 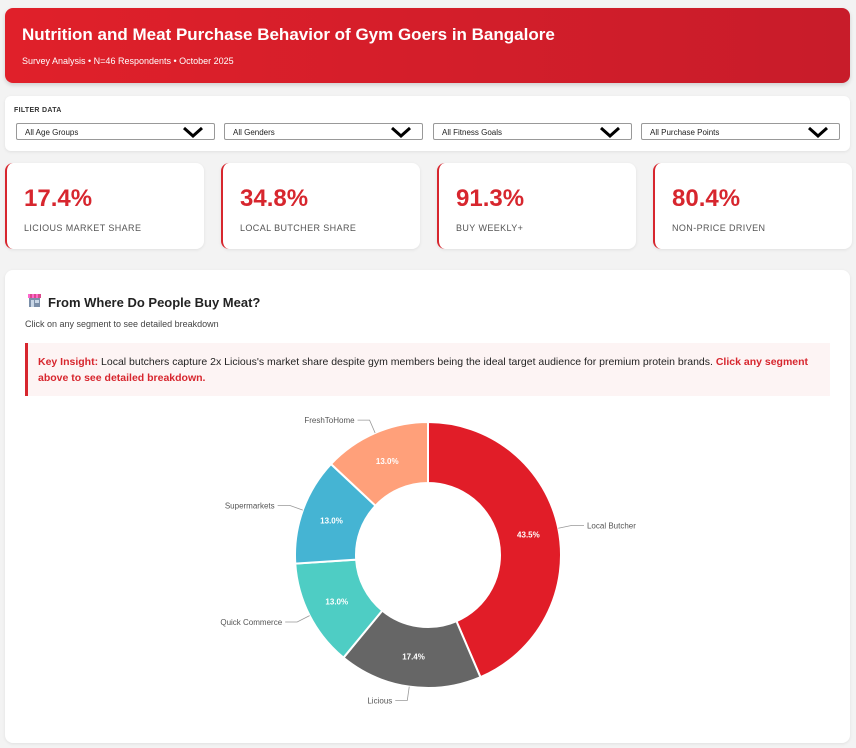 I want to click on kpi-card-licious-share: 17.4% LICIOUS MARKET SHARE, so click(x=104, y=206).